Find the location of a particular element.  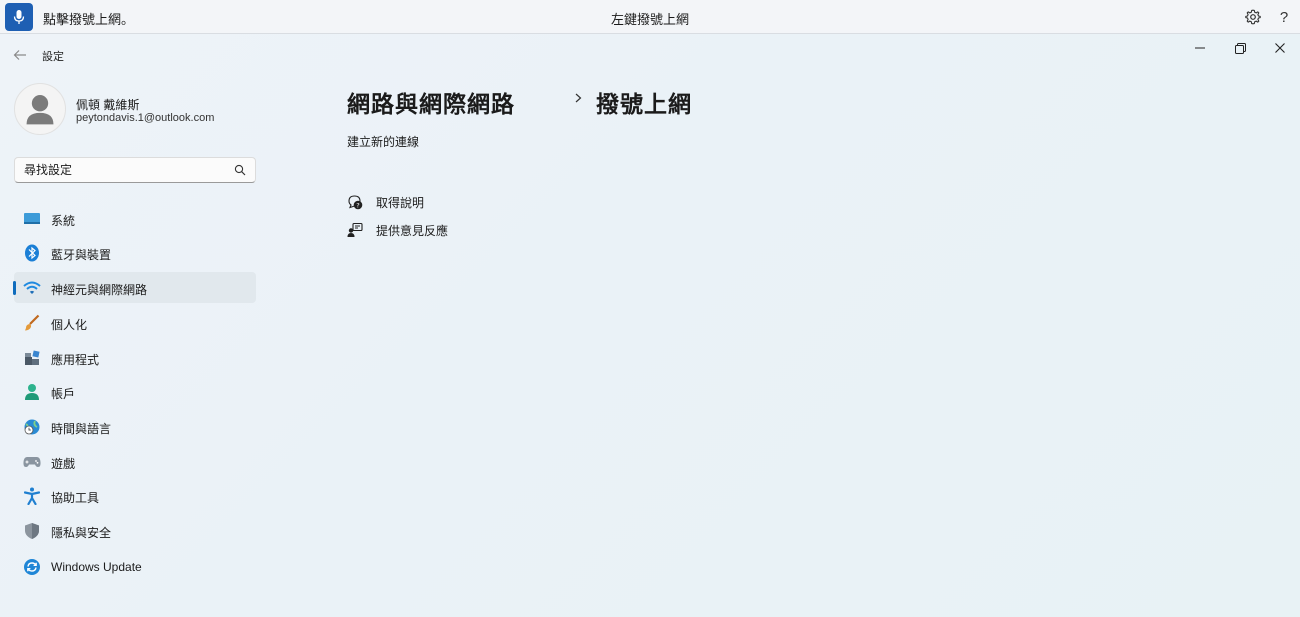

bluetooth-icon is located at coordinates (32, 253).